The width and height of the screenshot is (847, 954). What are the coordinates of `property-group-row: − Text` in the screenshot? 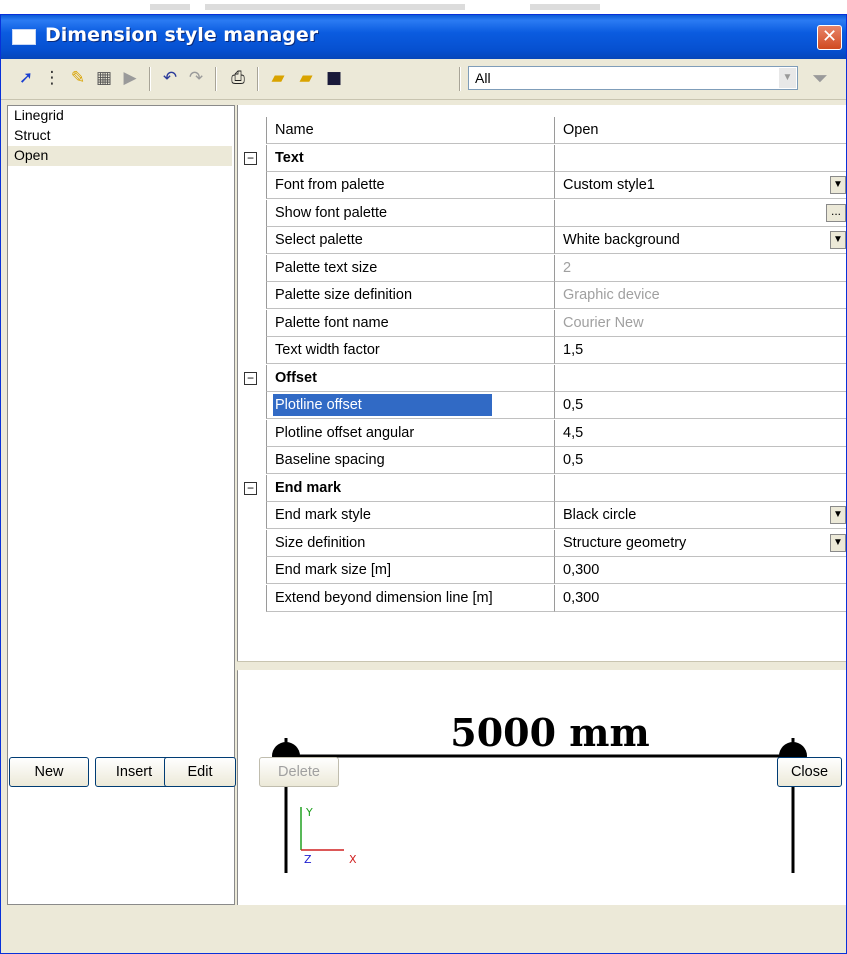 It's located at (545, 158).